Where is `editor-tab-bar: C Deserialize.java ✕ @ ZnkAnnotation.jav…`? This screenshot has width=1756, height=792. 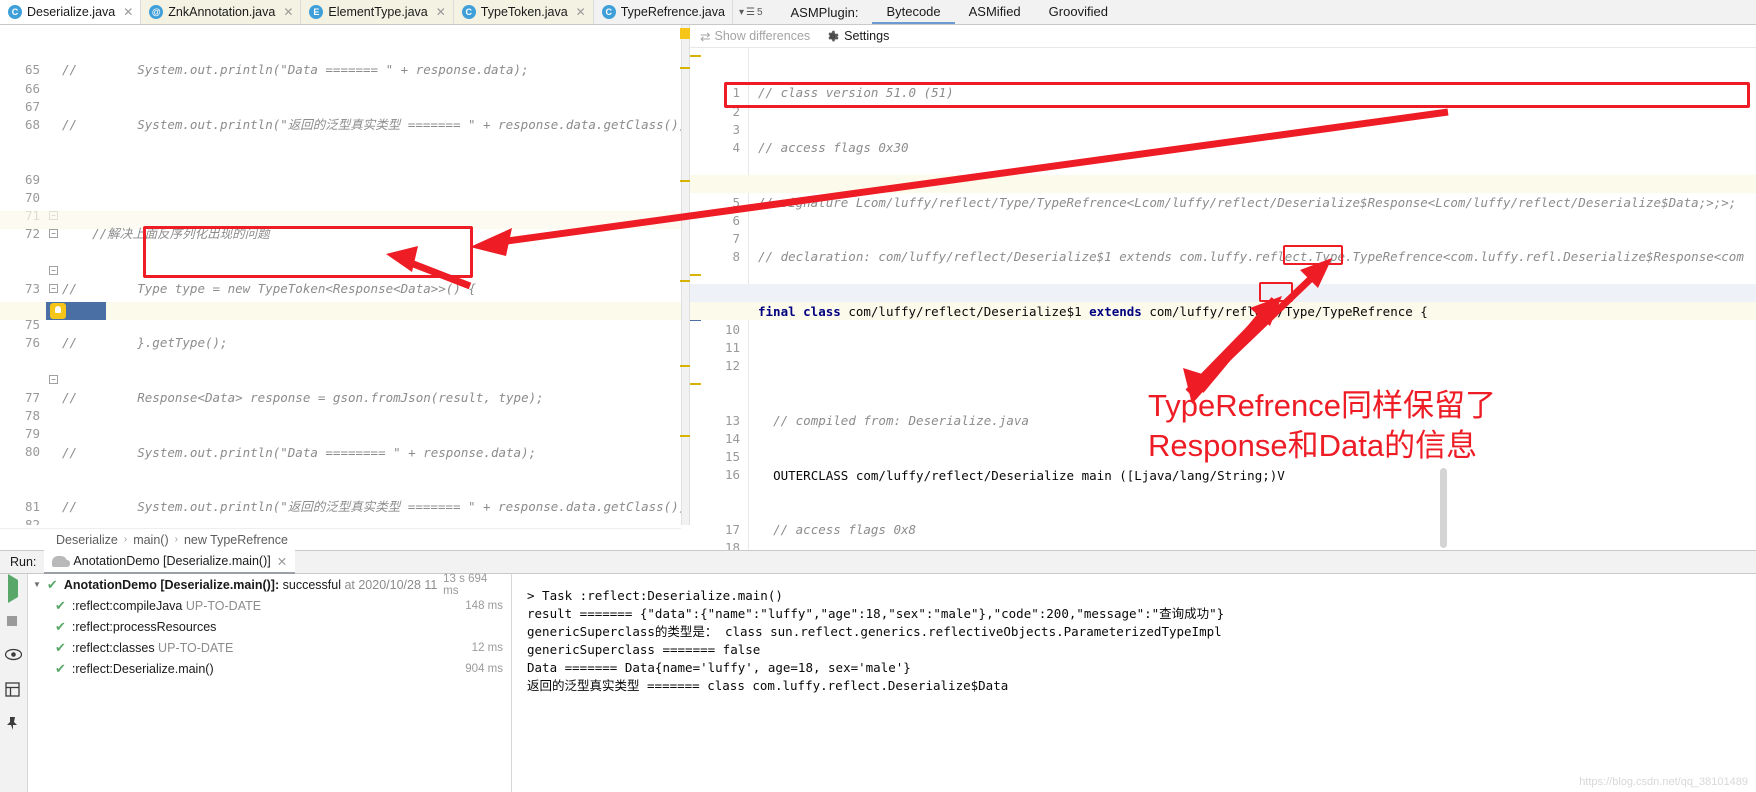 editor-tab-bar: C Deserialize.java ✕ @ ZnkAnnotation.jav… is located at coordinates (878, 12).